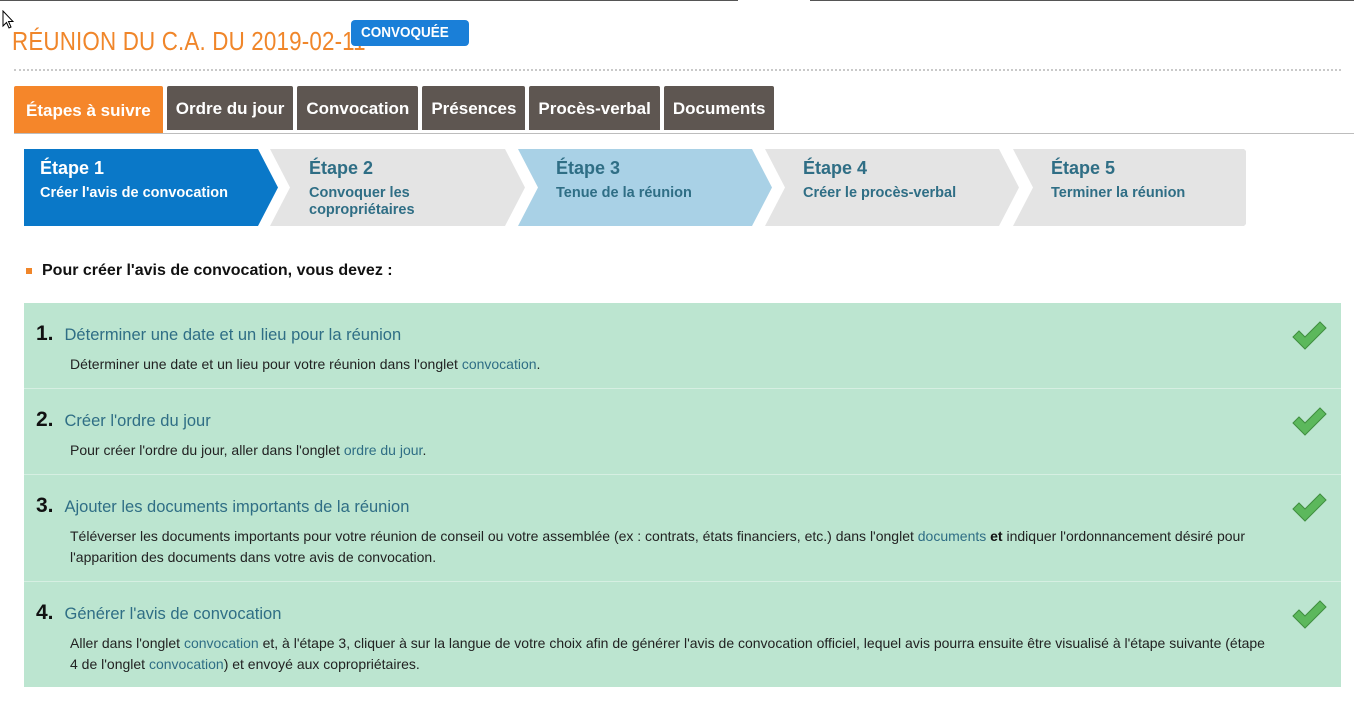 Image resolution: width=1354 pixels, height=716 pixels. Describe the element at coordinates (189, 41) in the screenshot. I see `page-title: RÉUNION DU C.A. DU 2019-02-11` at that location.